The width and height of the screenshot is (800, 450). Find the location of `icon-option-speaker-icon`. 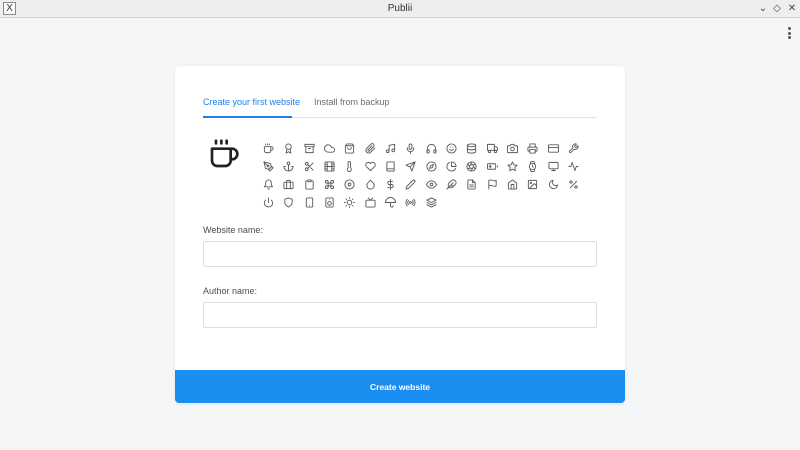

icon-option-speaker-icon is located at coordinates (333, 202).